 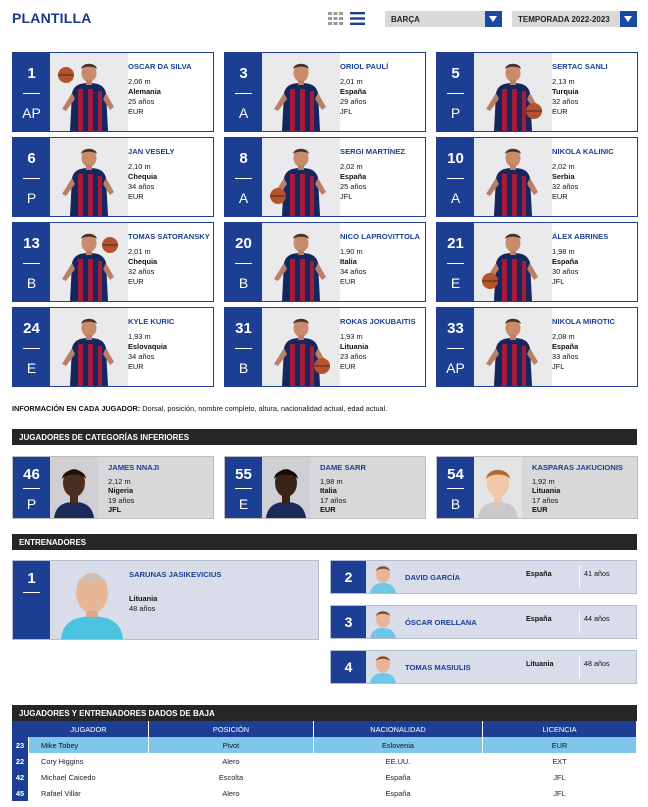 What do you see at coordinates (231, 729) in the screenshot?
I see `column-header-position: POSICIÓN` at bounding box center [231, 729].